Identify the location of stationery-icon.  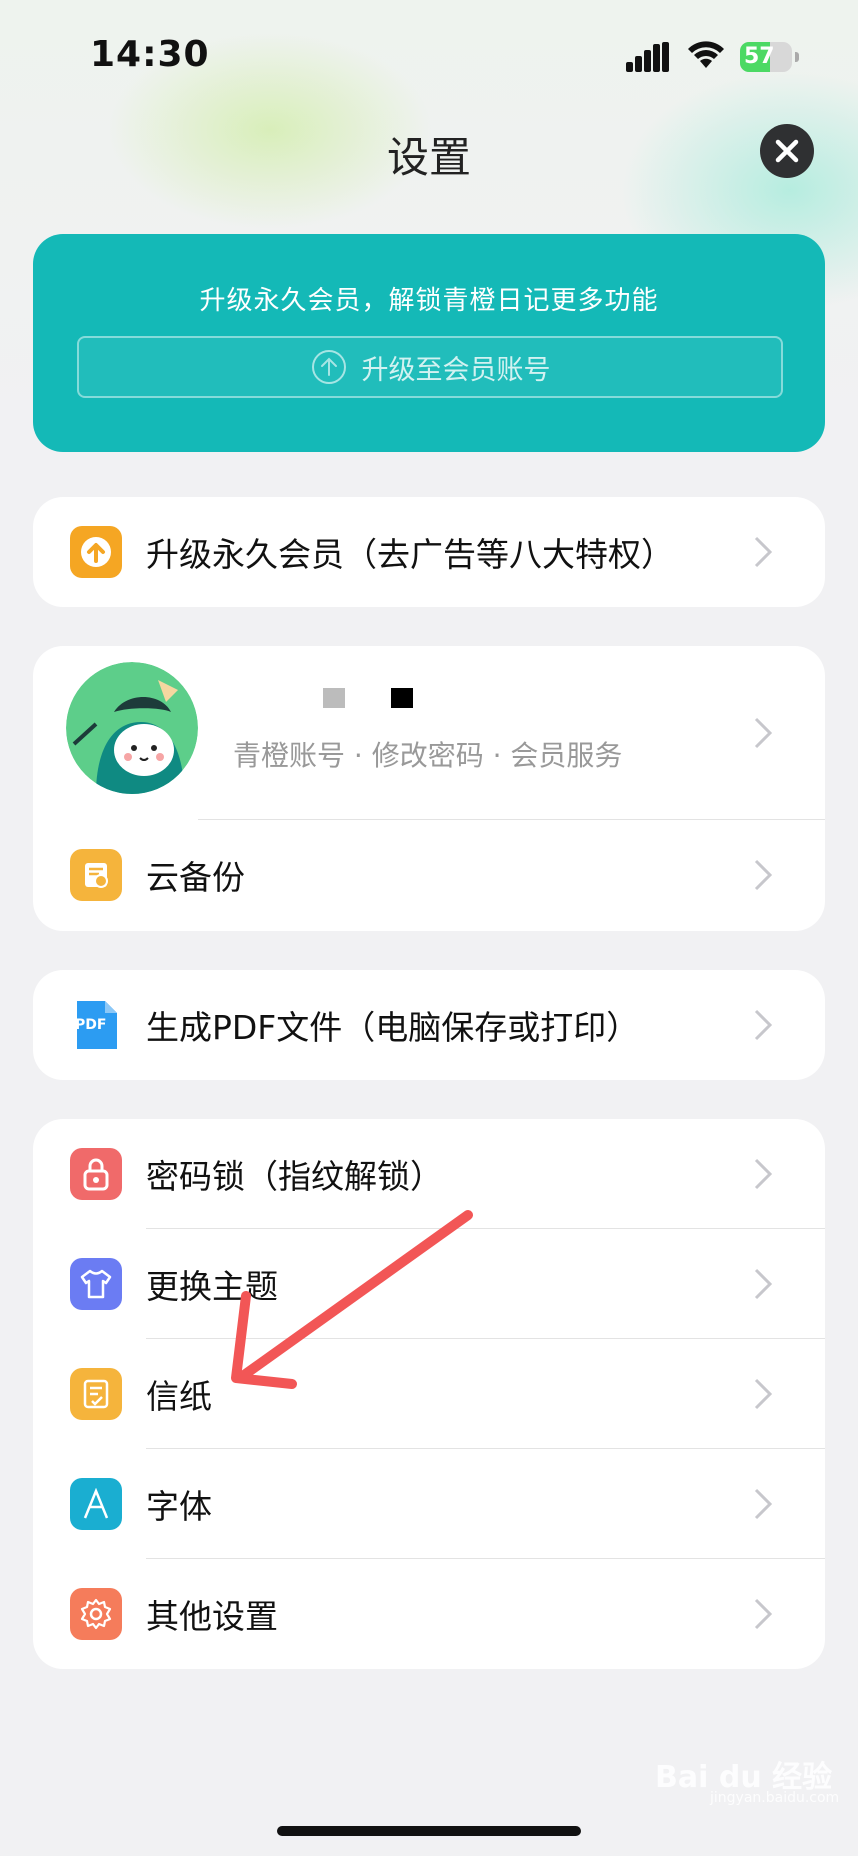
(96, 1394).